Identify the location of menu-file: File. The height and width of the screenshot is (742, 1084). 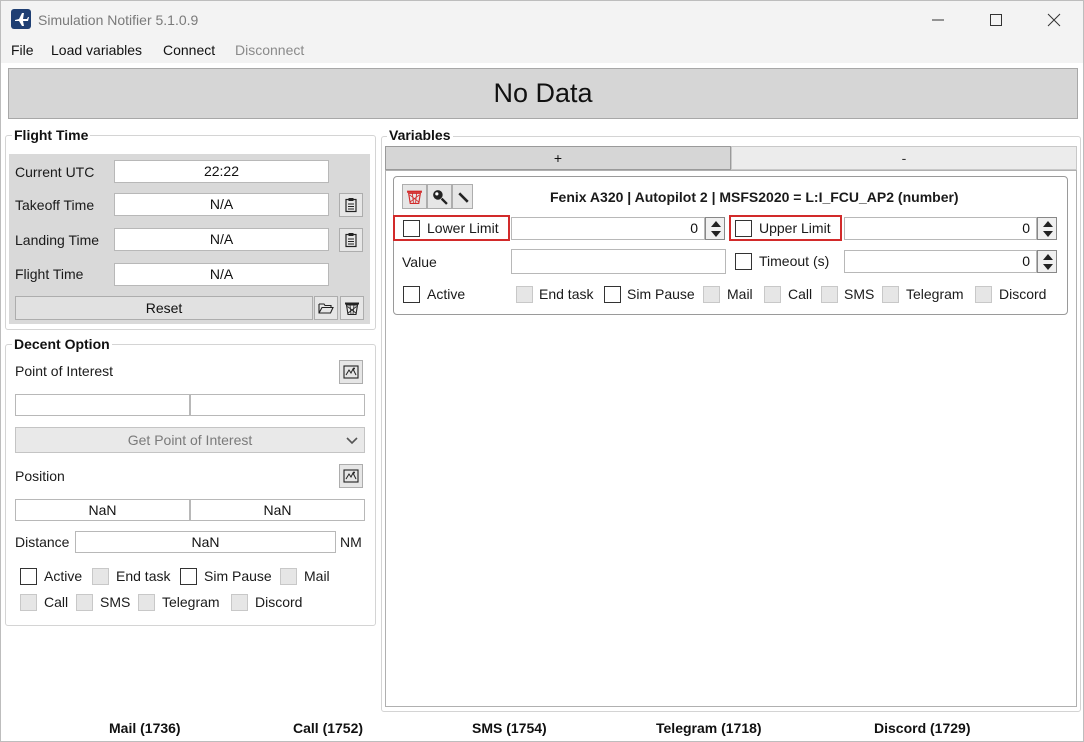
(22, 50).